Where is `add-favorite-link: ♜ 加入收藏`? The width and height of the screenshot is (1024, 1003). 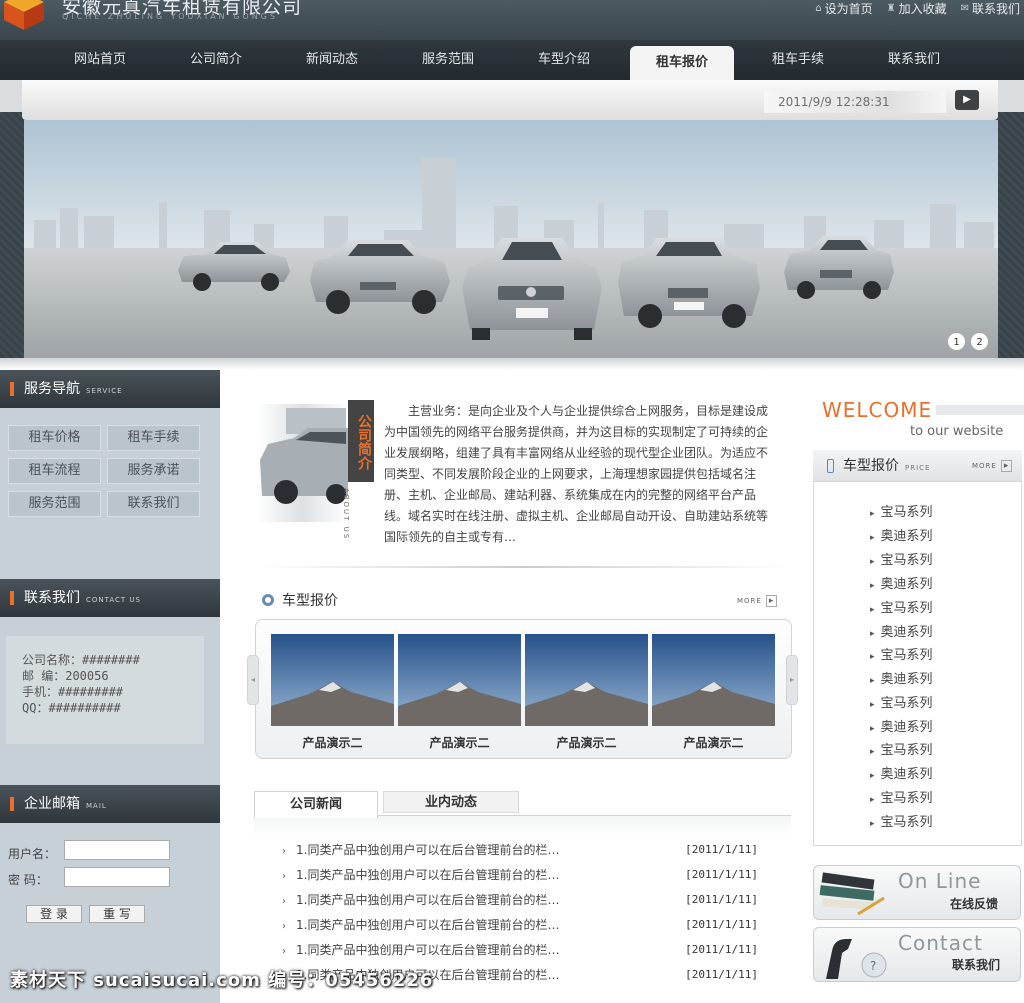 add-favorite-link: ♜ 加入收藏 is located at coordinates (917, 8).